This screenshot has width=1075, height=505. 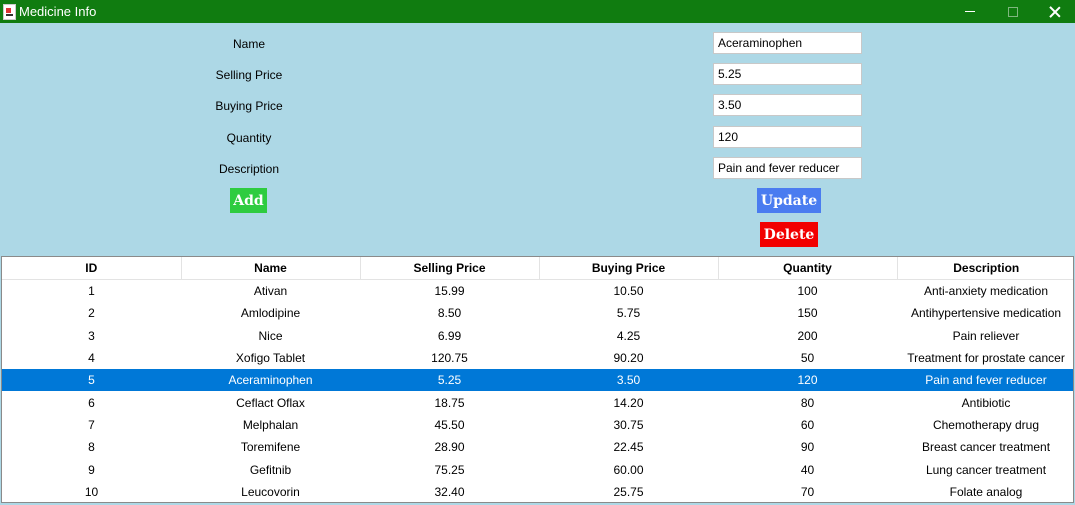 I want to click on cell-id: 1, so click(x=91, y=291).